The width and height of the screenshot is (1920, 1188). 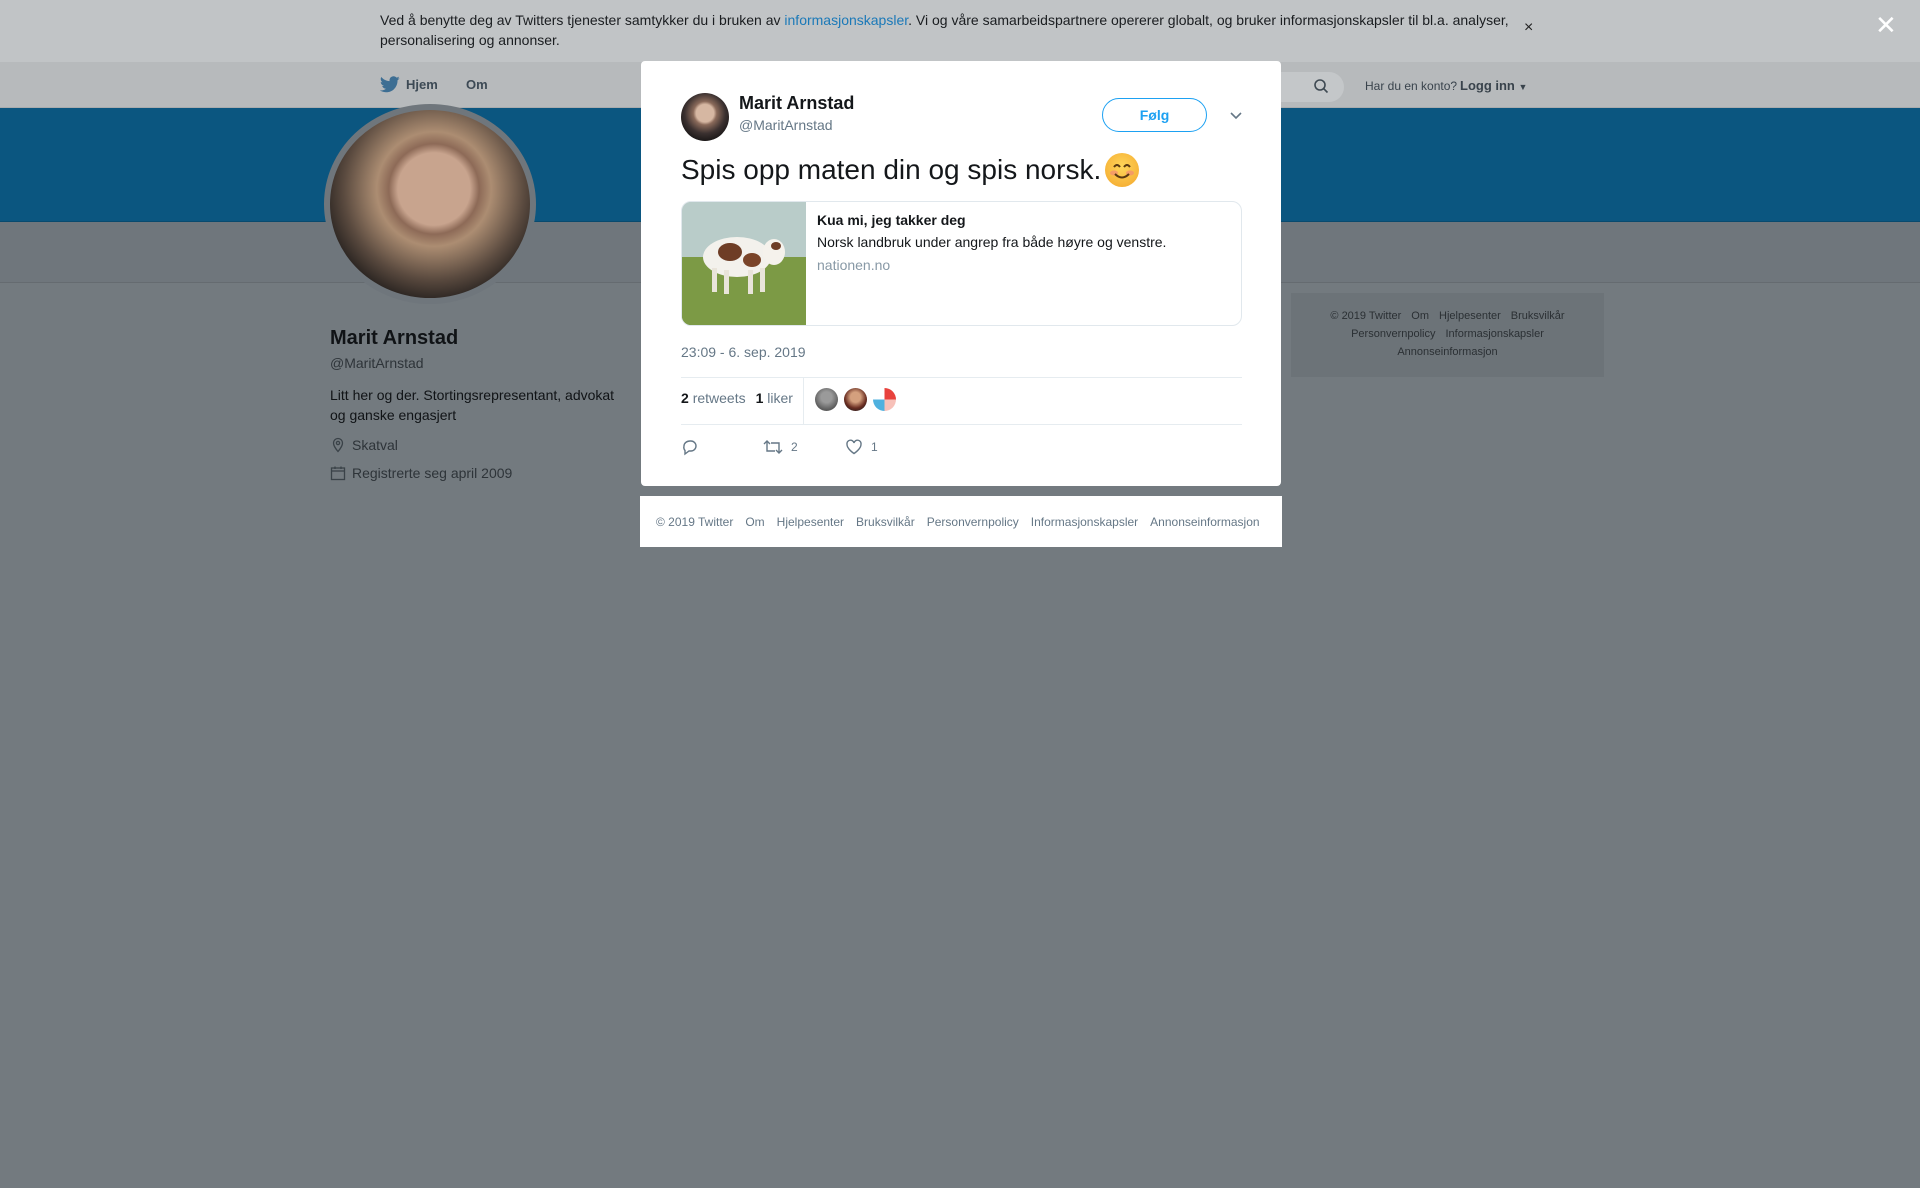 I want to click on retweets-stat: 2 retweets, so click(x=713, y=398).